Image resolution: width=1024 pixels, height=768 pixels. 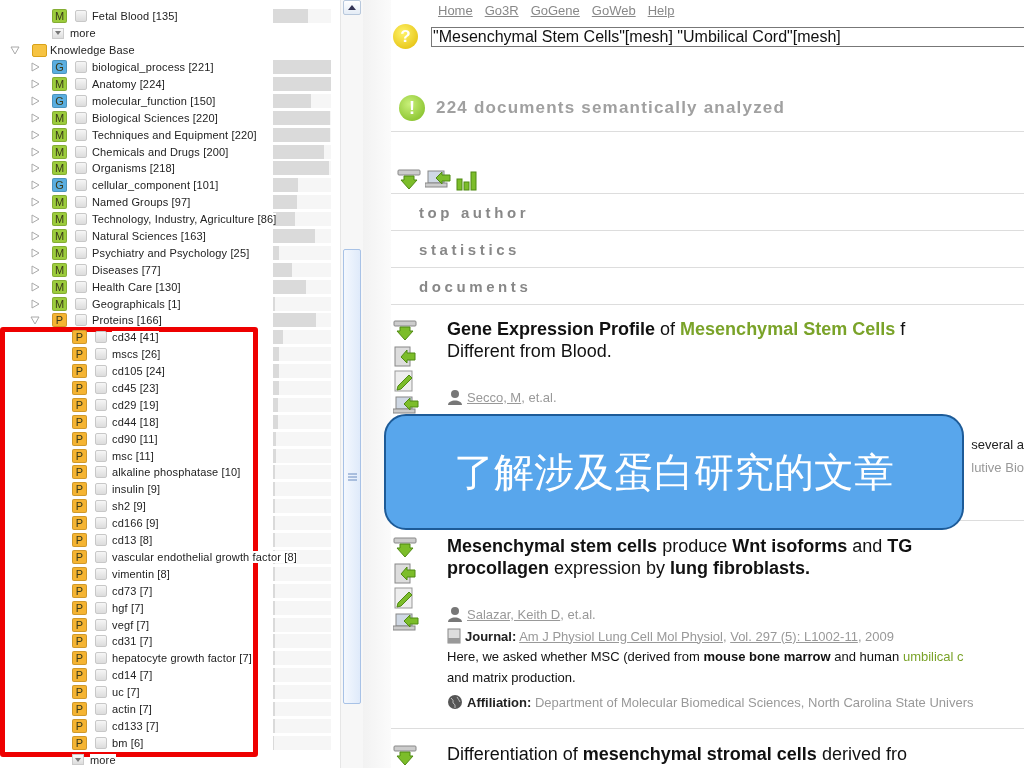 I want to click on tree-item-label: actin [7], so click(x=132, y=708).